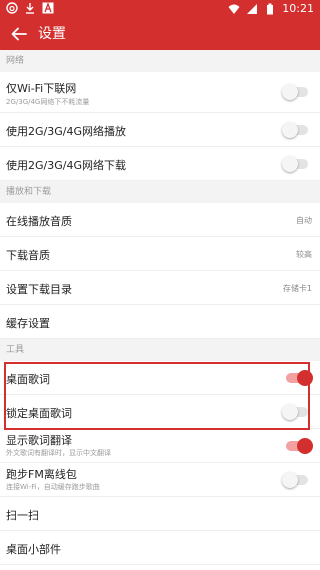 The width and height of the screenshot is (320, 570). Describe the element at coordinates (160, 9) in the screenshot. I see `status-bar: 10:21` at that location.